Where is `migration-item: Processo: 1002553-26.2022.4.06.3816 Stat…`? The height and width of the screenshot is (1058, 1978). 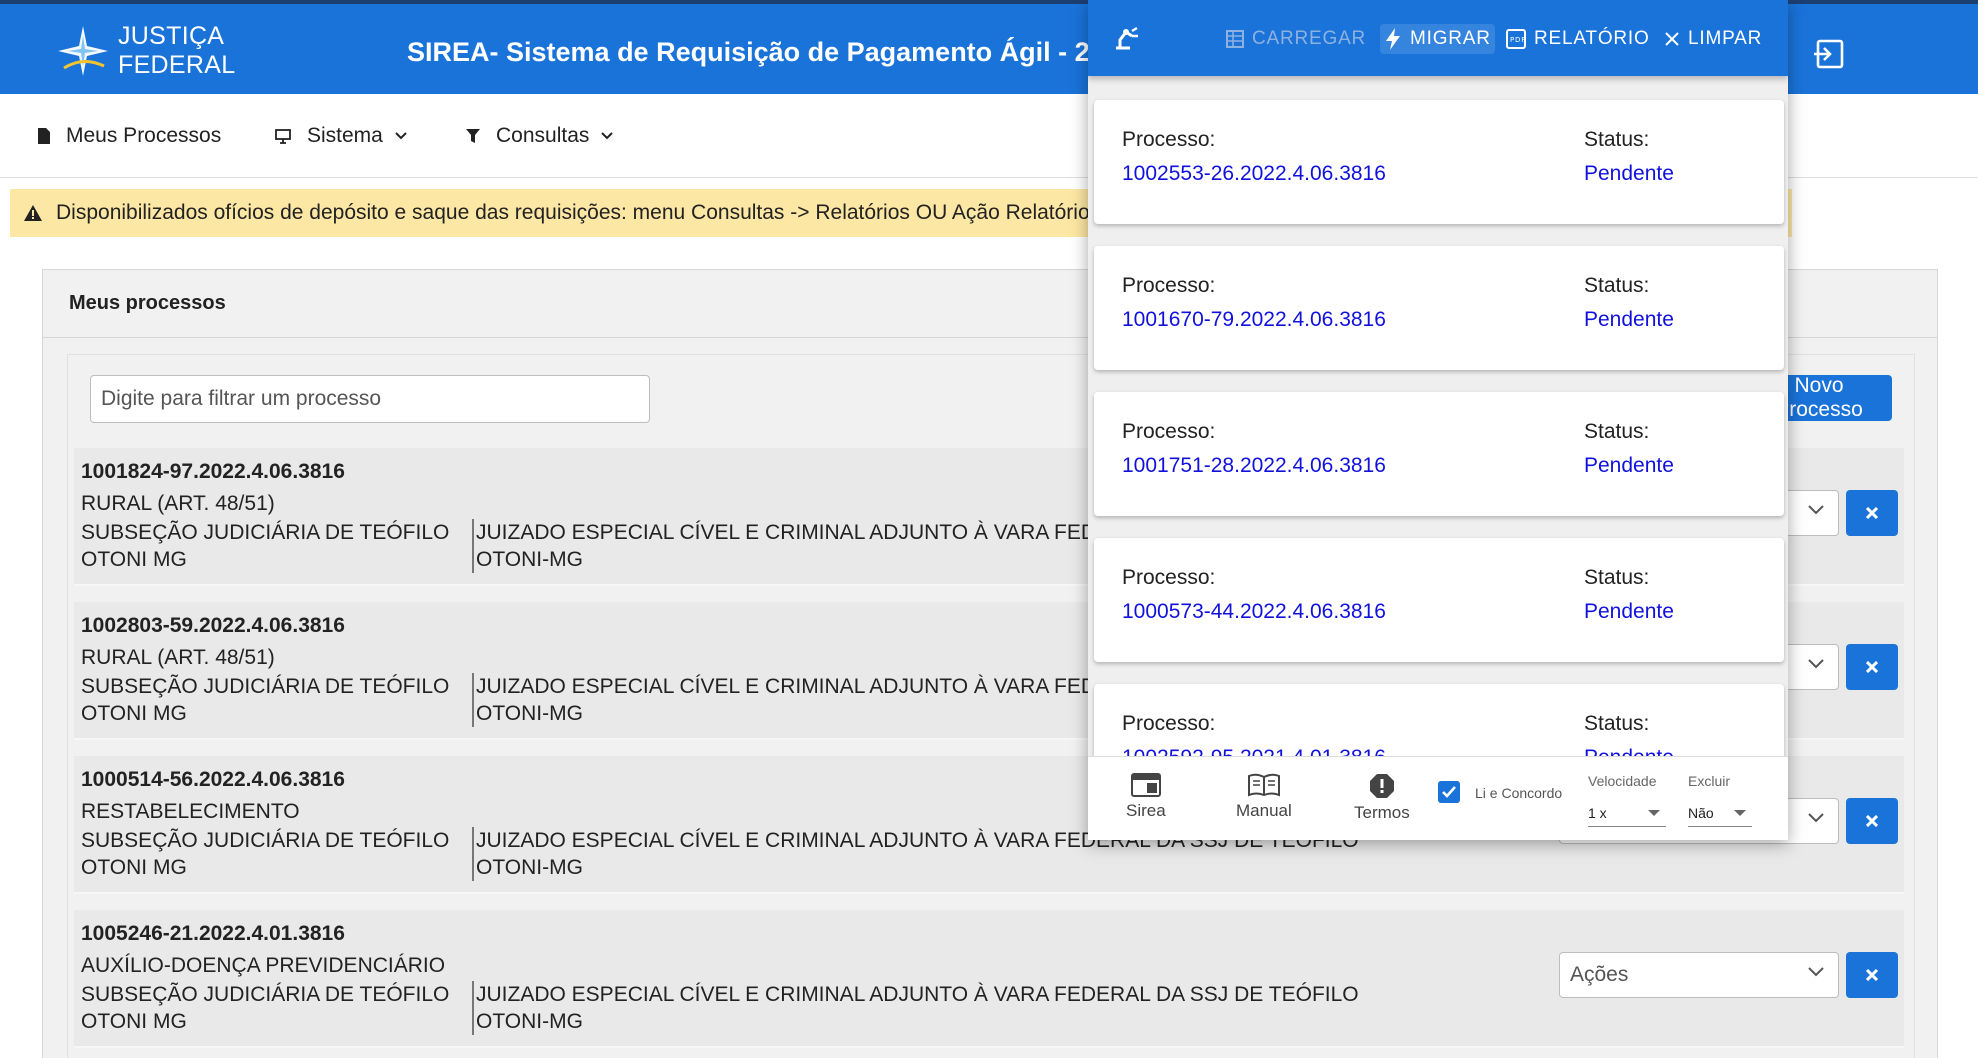
migration-item: Processo: 1002553-26.2022.4.06.3816 Stat… is located at coordinates (1439, 162).